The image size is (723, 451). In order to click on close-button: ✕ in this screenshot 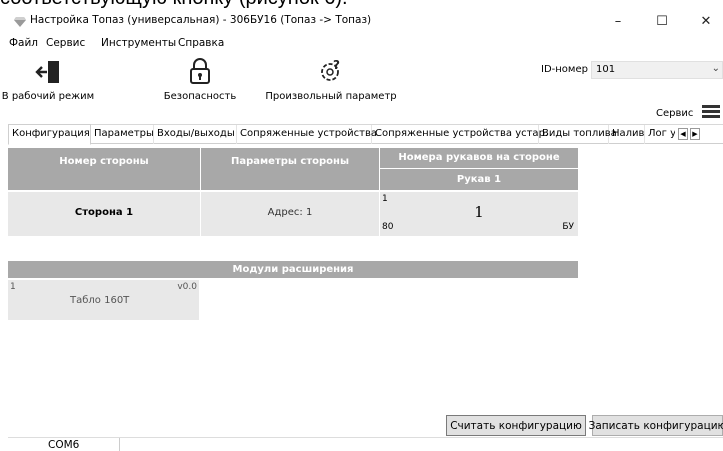, I will do `click(706, 21)`.